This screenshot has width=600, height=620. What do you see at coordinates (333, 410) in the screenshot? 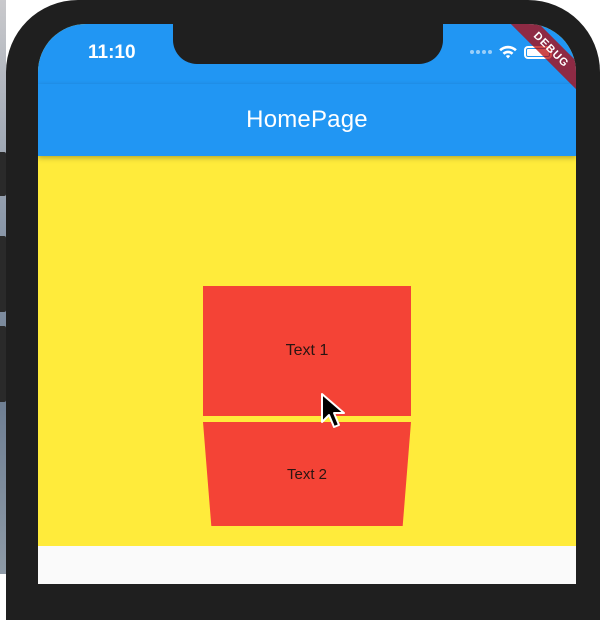
I see `mouse-pointer-icon` at bounding box center [333, 410].